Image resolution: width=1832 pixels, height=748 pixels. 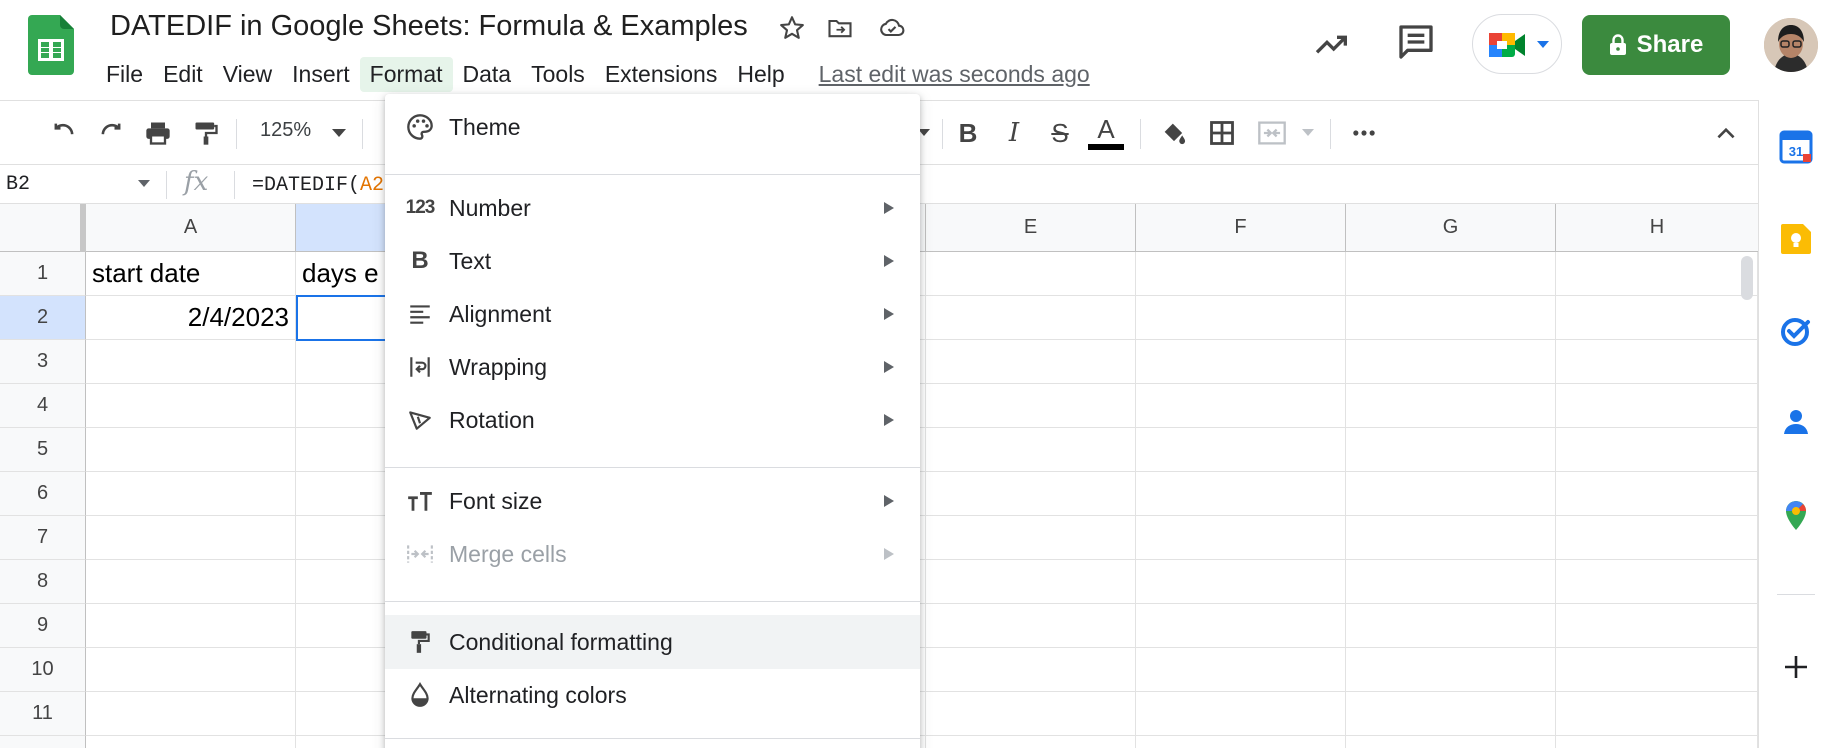 I want to click on menu-file: File, so click(x=124, y=74).